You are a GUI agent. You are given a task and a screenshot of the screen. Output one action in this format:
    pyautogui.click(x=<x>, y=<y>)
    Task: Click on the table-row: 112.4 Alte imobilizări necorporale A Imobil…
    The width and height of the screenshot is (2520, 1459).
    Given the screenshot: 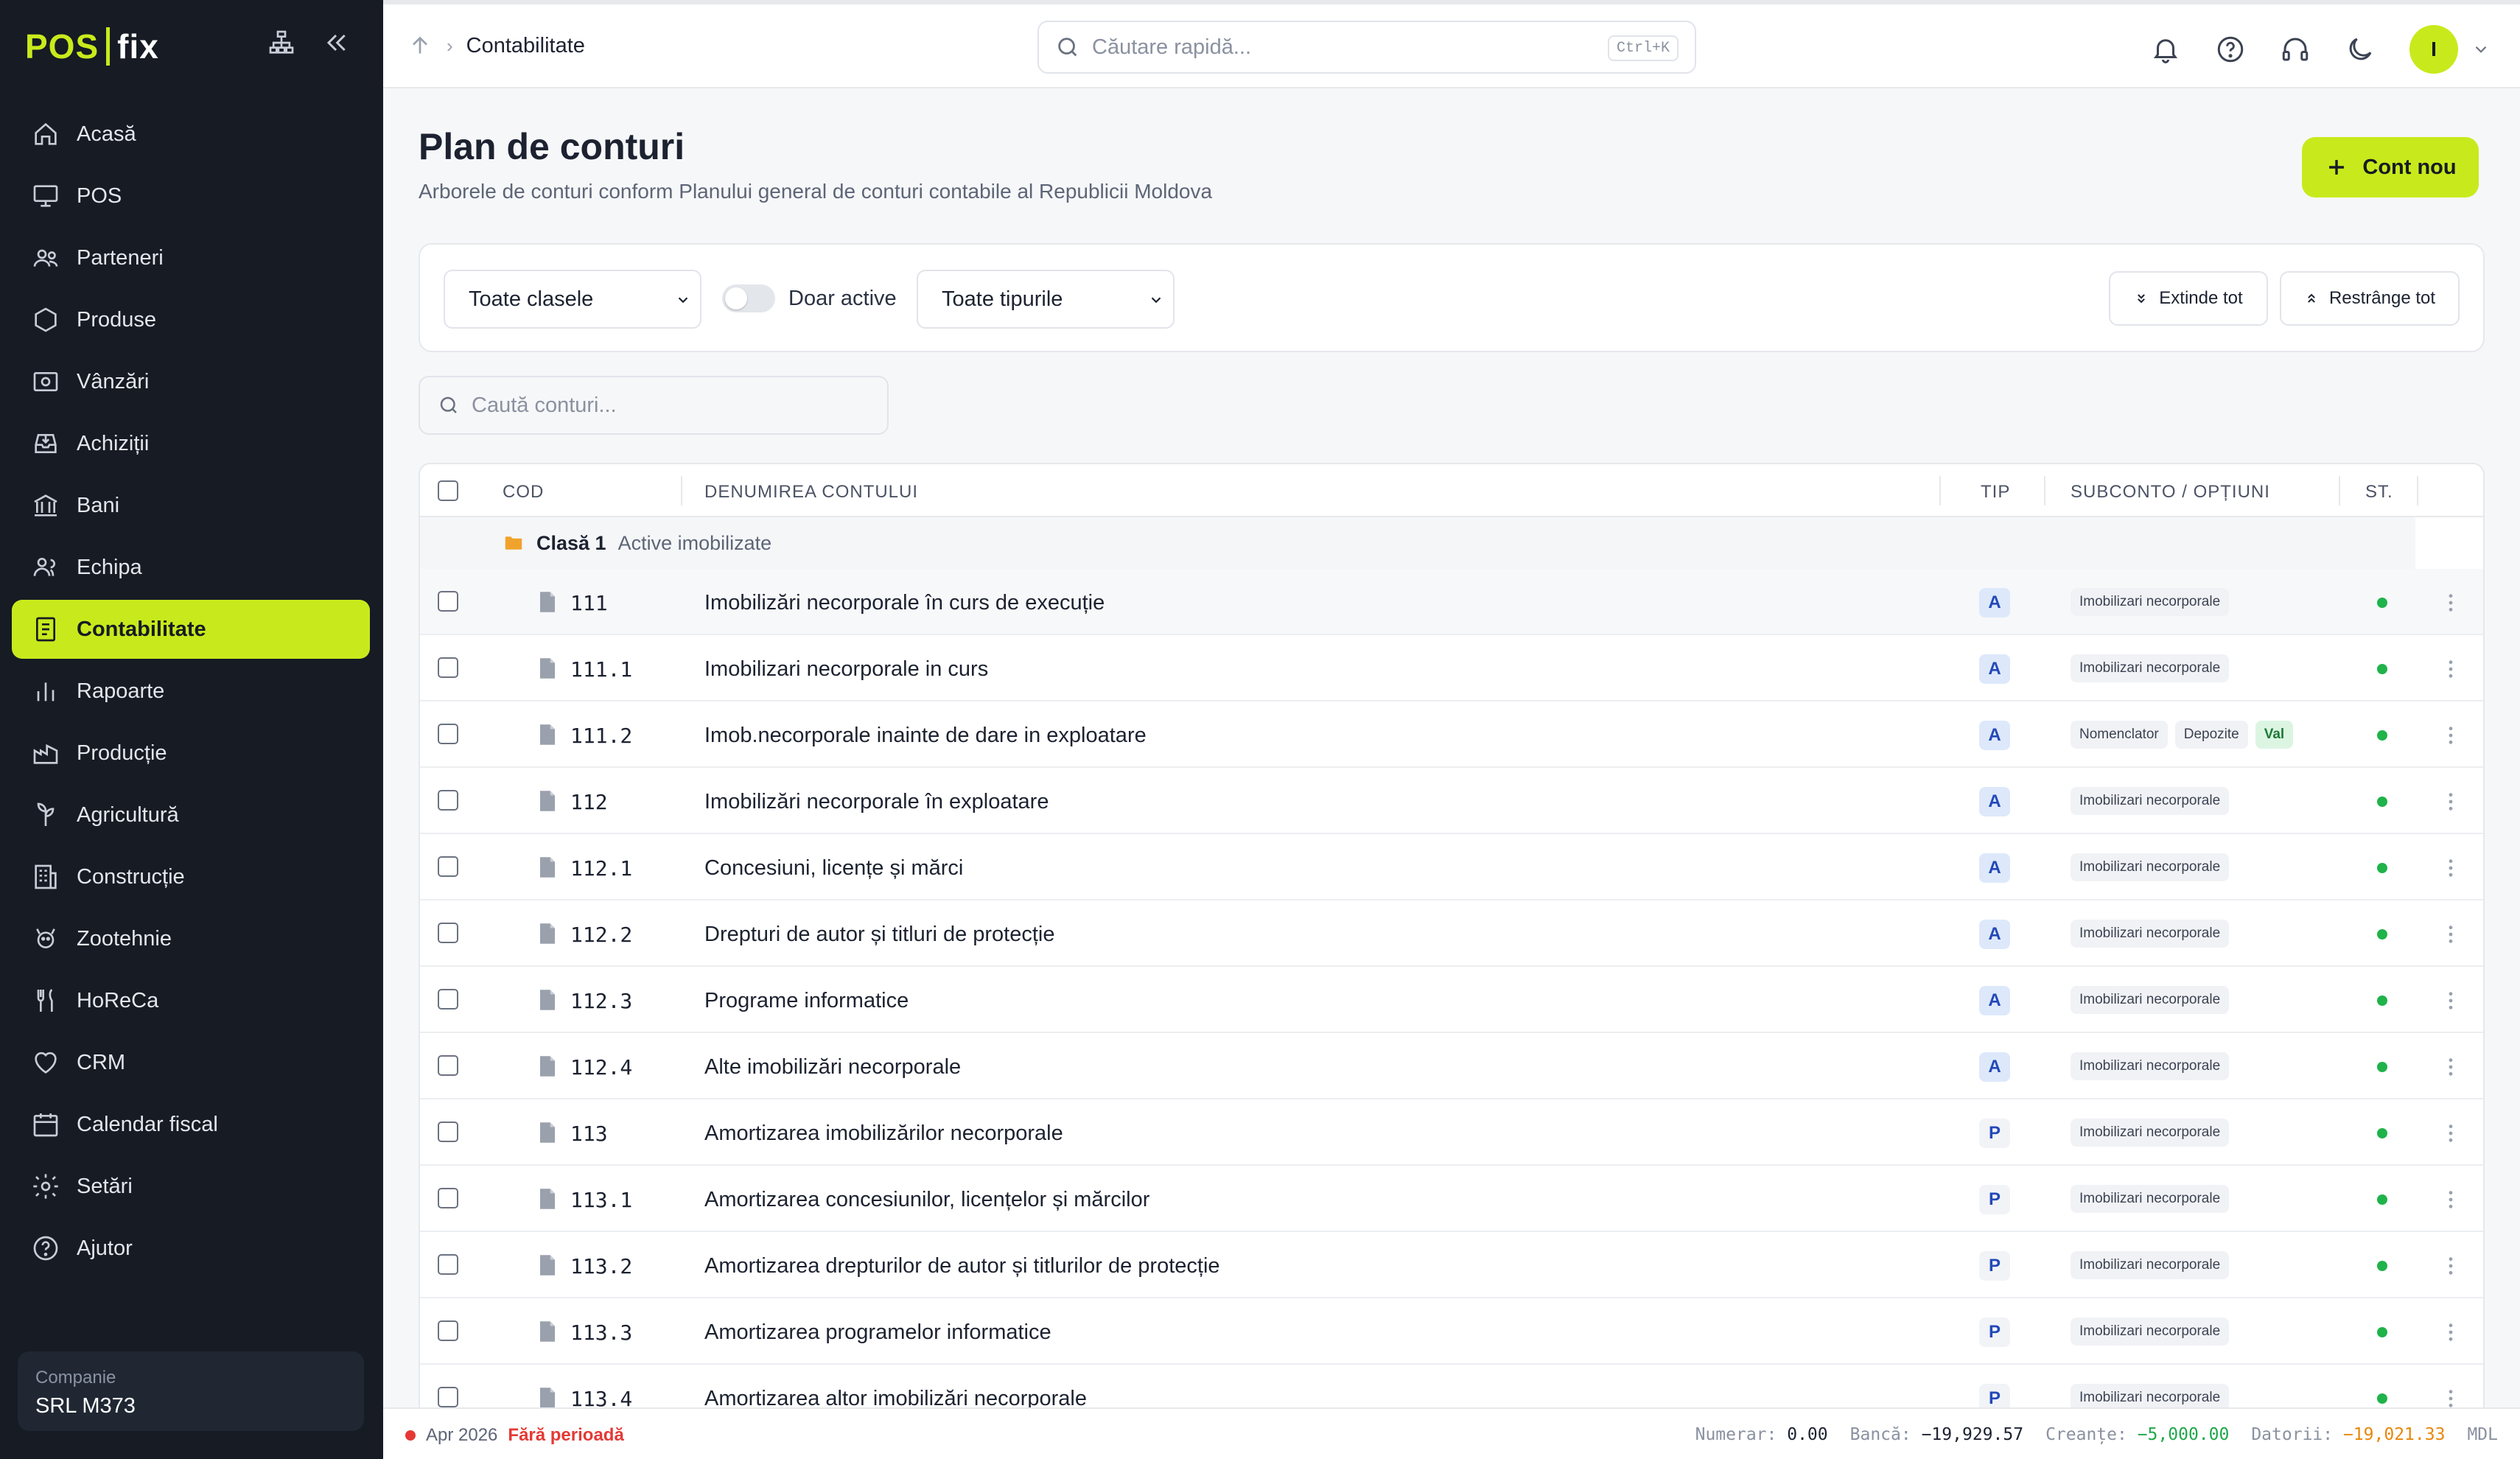 What is the action you would take?
    pyautogui.click(x=1451, y=1066)
    